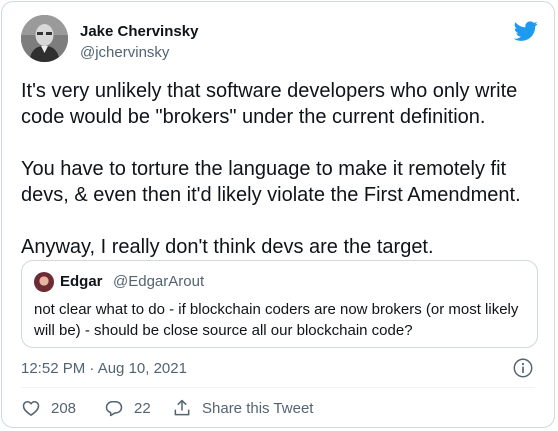  I want to click on quoted-author-name: Edgar, so click(81, 281).